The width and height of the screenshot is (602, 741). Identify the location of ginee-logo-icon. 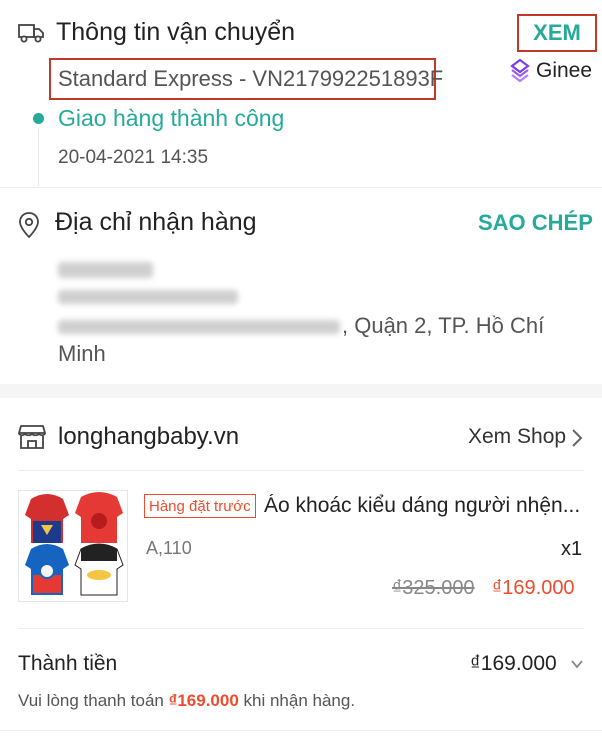
(520, 70).